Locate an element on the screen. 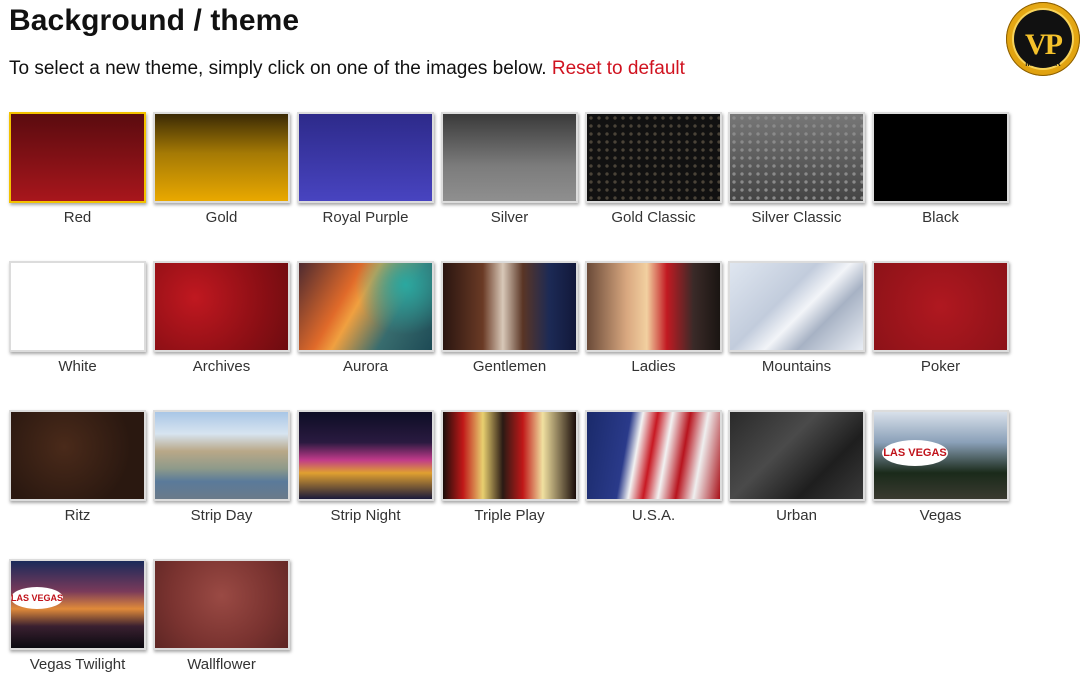  theme-vegas-twilight: LAS VEGAS Vegas Twilight is located at coordinates (77, 622).